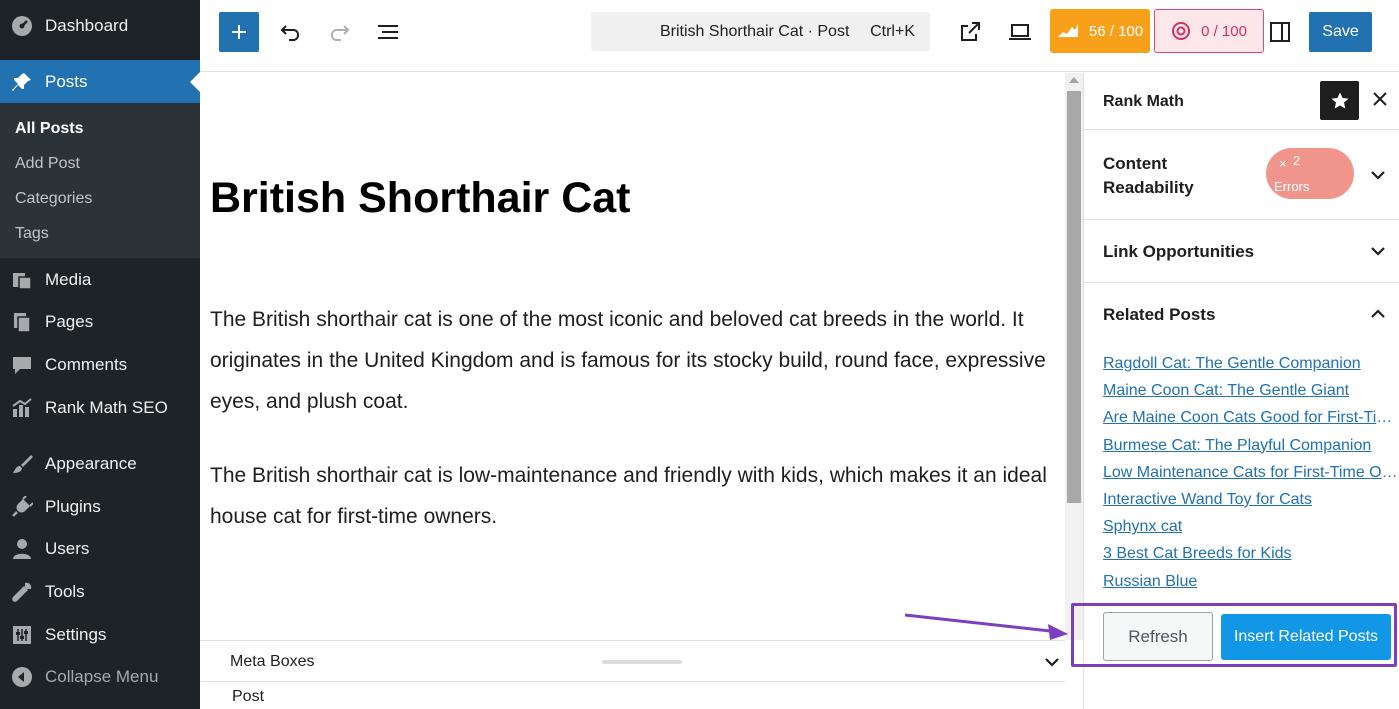  Describe the element at coordinates (1251, 502) in the screenshot. I see `related-post-link: Interactive Wand Toy for Cats` at that location.